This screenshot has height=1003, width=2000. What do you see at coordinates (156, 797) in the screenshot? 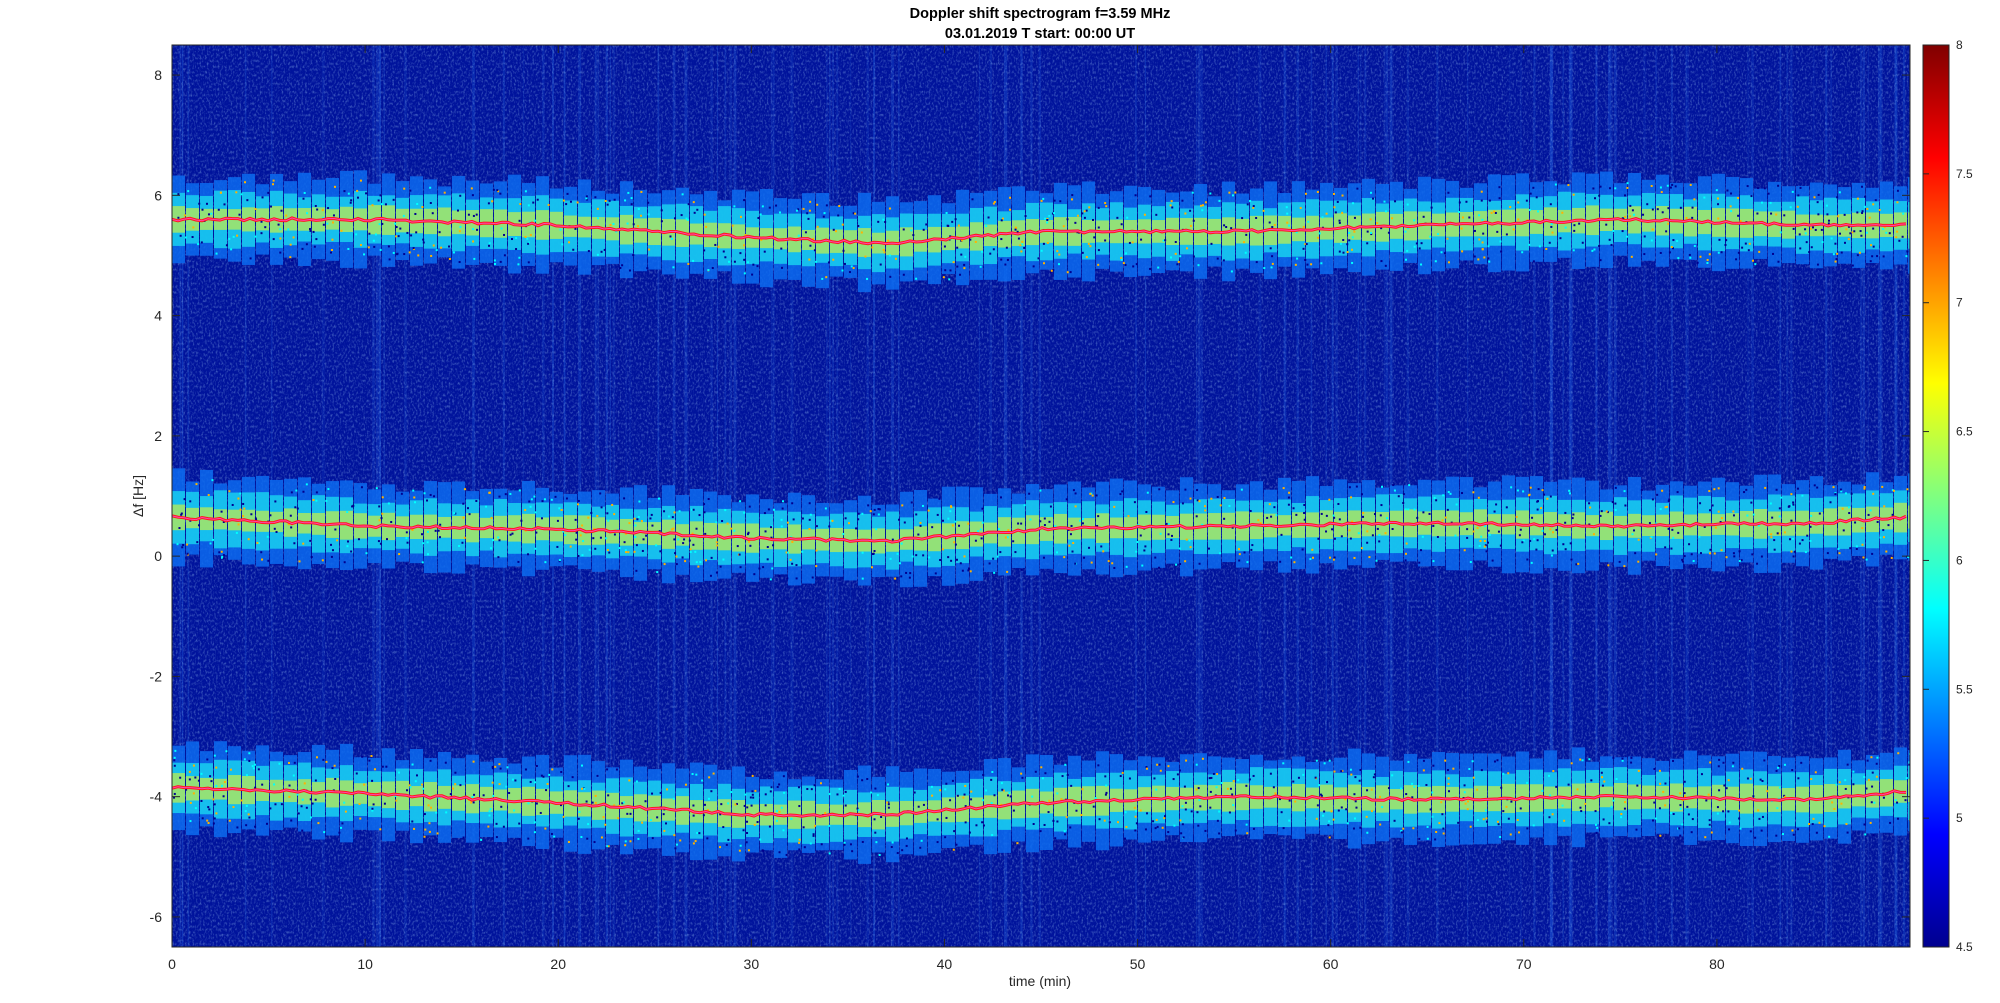
I see `y-tick-label: -4` at bounding box center [156, 797].